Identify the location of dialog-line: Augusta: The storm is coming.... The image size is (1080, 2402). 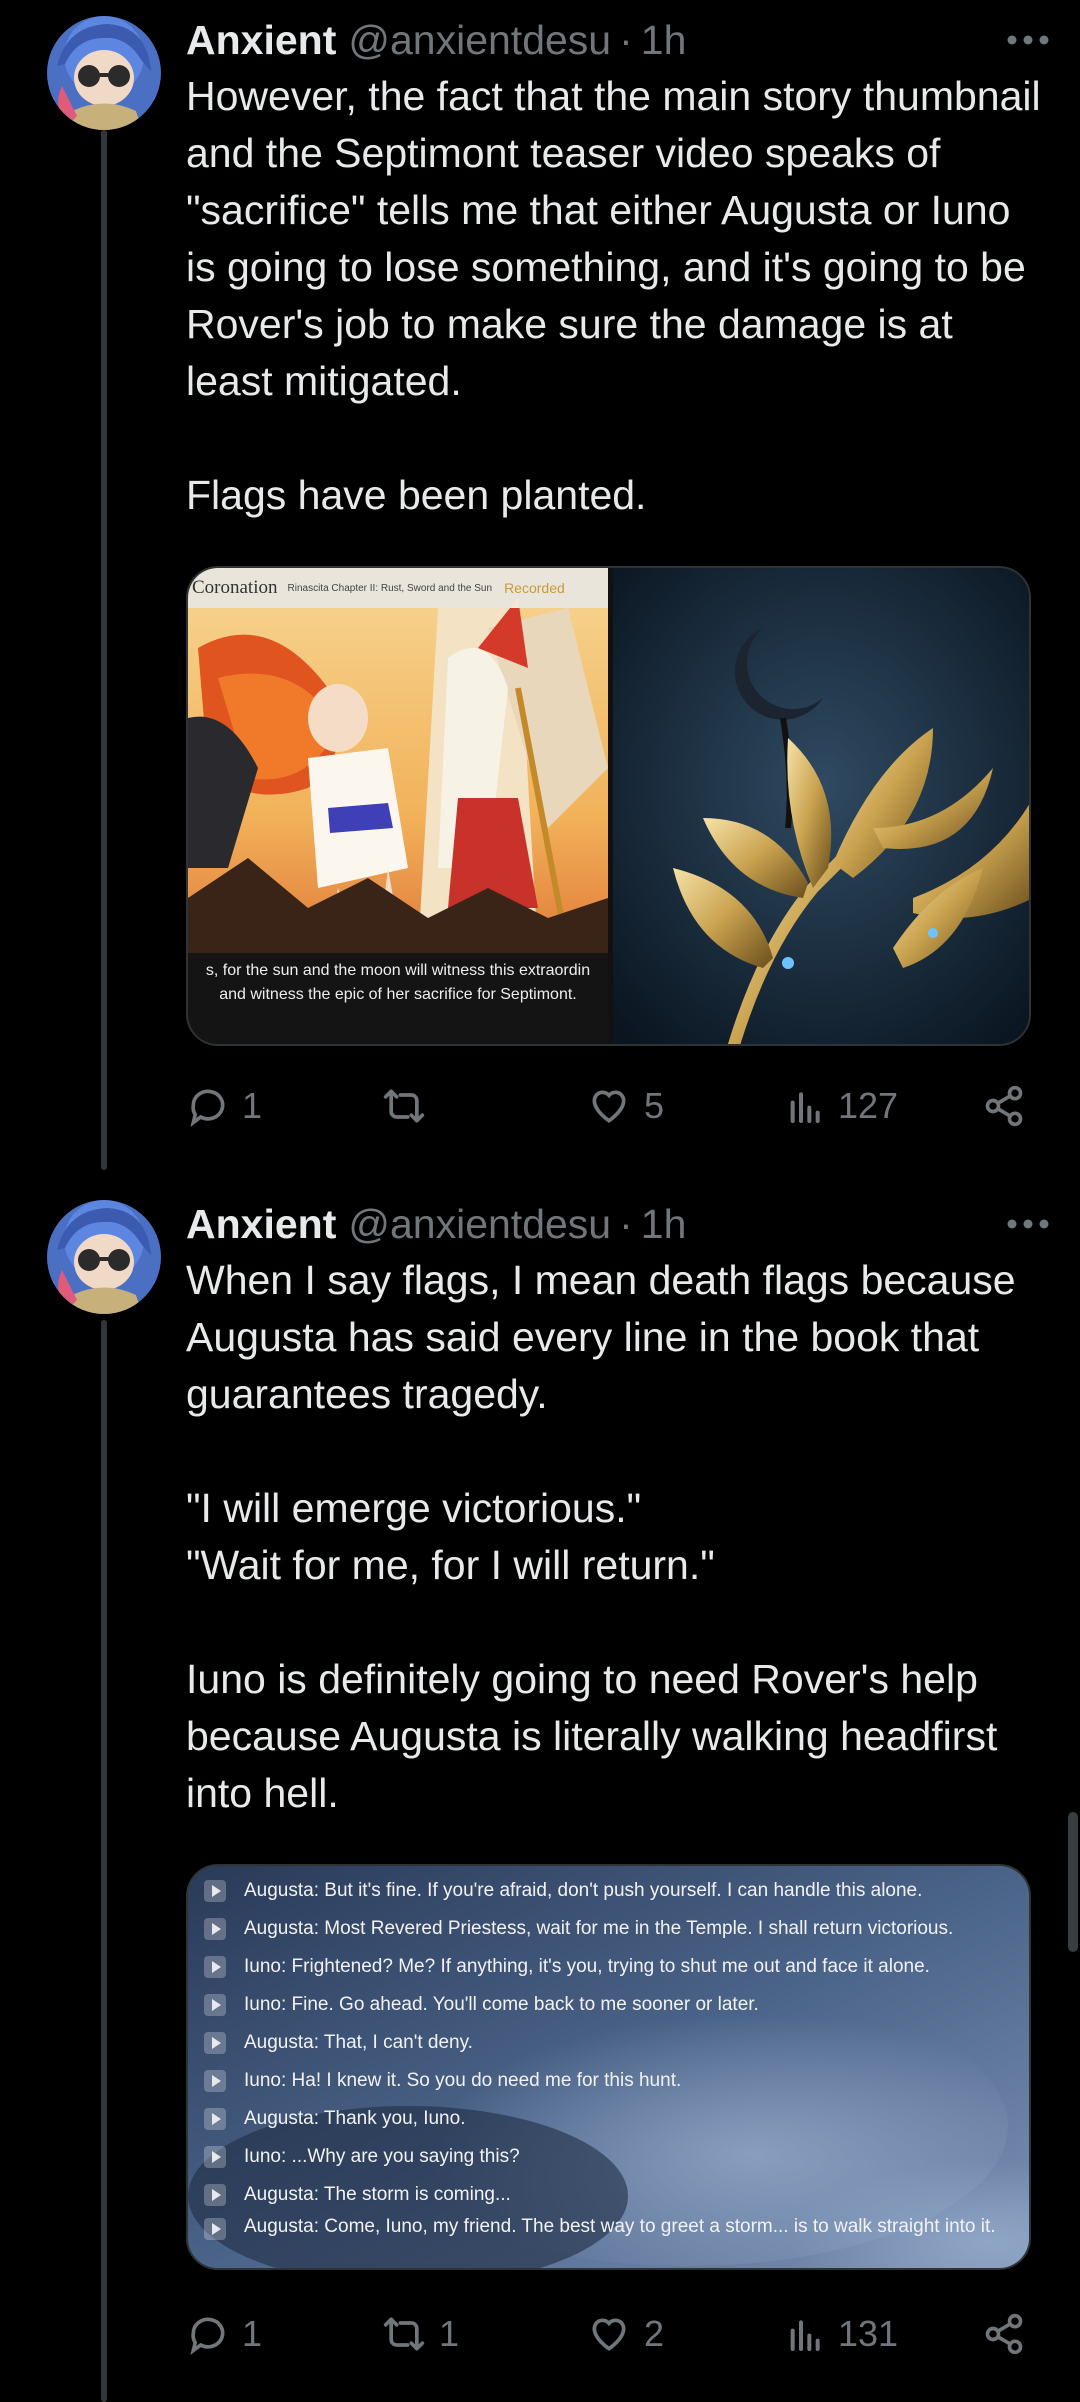
(616, 2195).